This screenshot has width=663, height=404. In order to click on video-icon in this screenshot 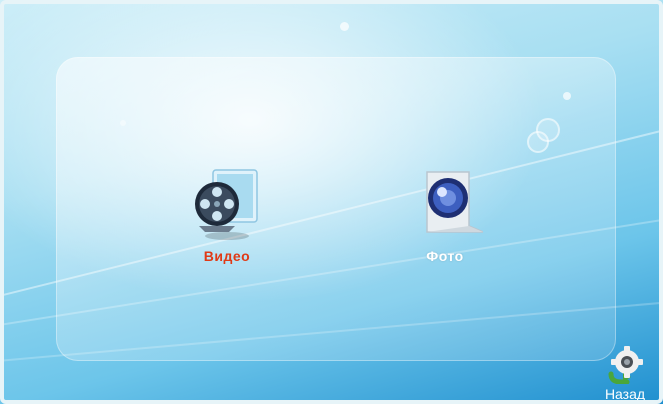, I will do `click(226, 204)`.